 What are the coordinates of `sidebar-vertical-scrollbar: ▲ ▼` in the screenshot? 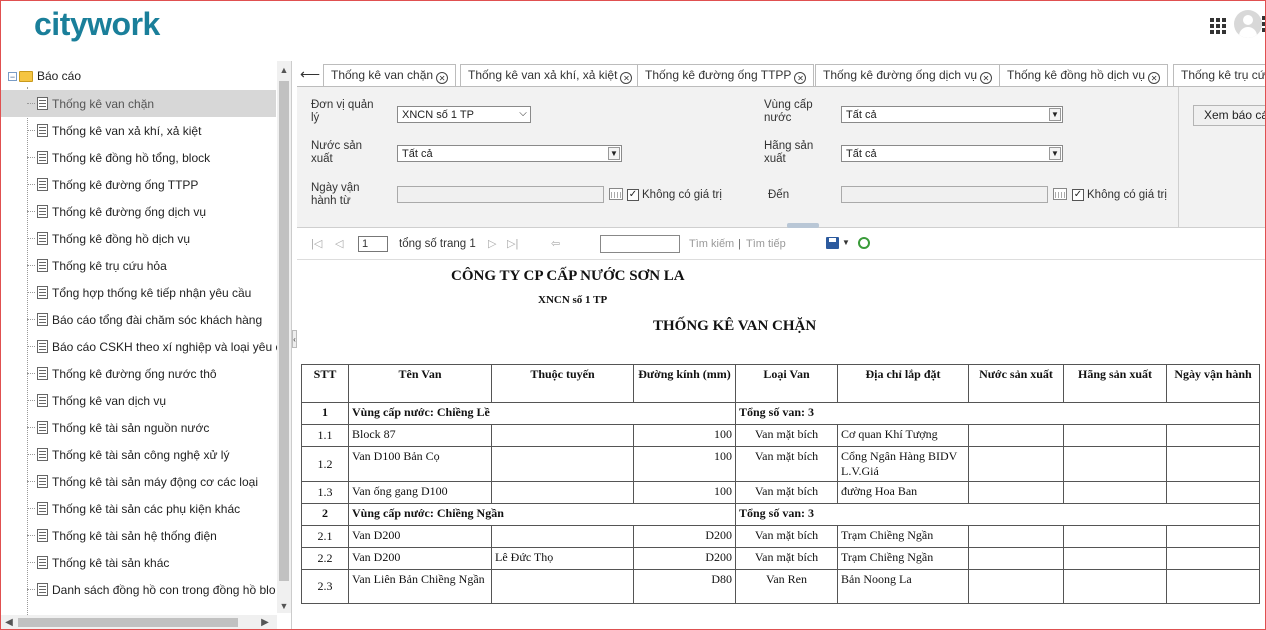 It's located at (284, 337).